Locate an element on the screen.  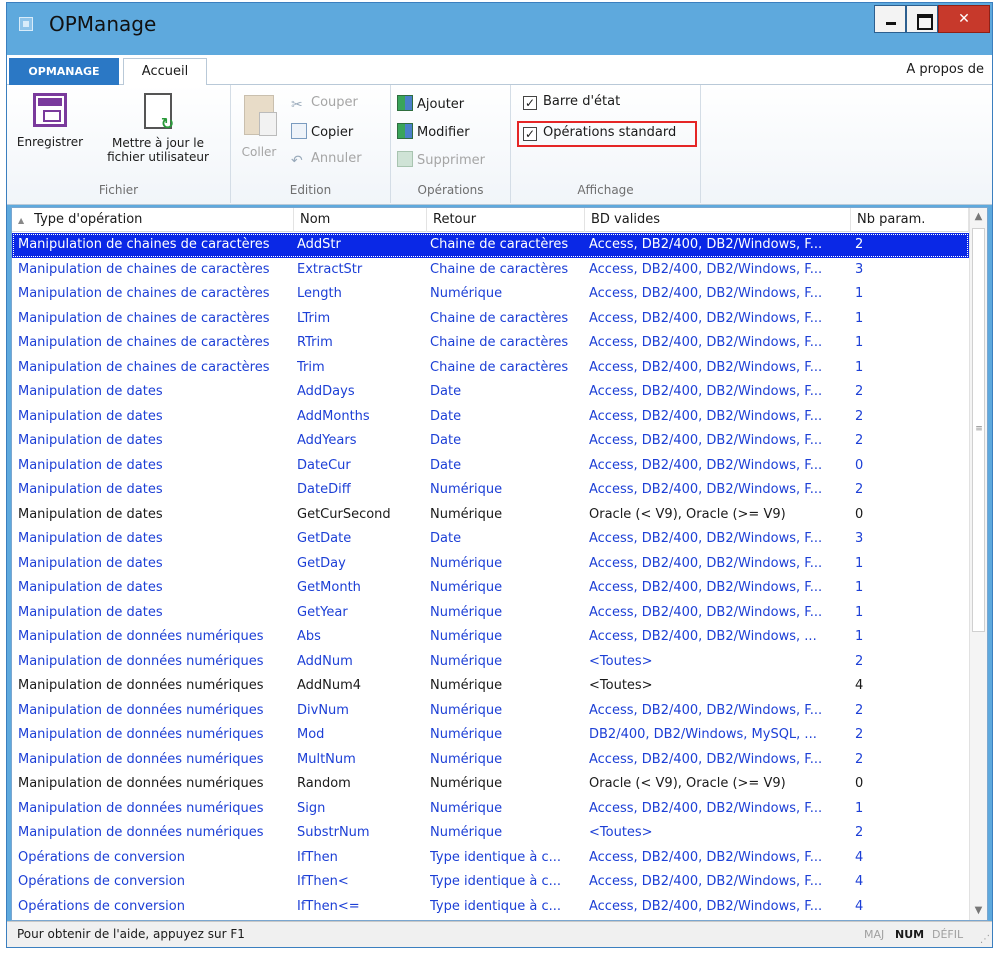
checkmark-icon: ✓ is located at coordinates (530, 103).